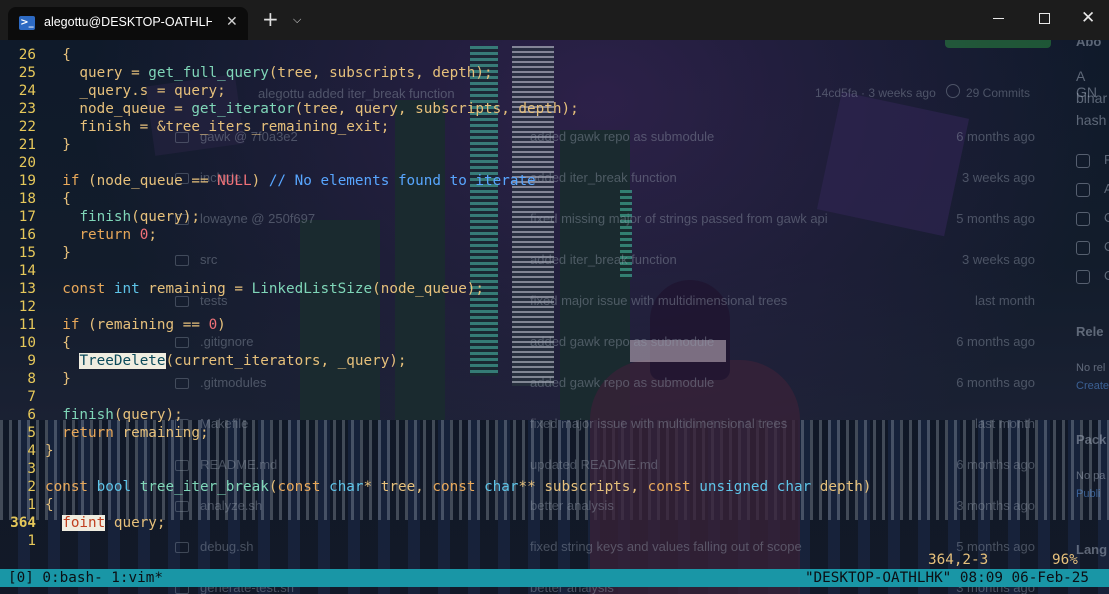 The image size is (1109, 594). What do you see at coordinates (734, 487) in the screenshot?
I see `code-token: unsigned` at bounding box center [734, 487].